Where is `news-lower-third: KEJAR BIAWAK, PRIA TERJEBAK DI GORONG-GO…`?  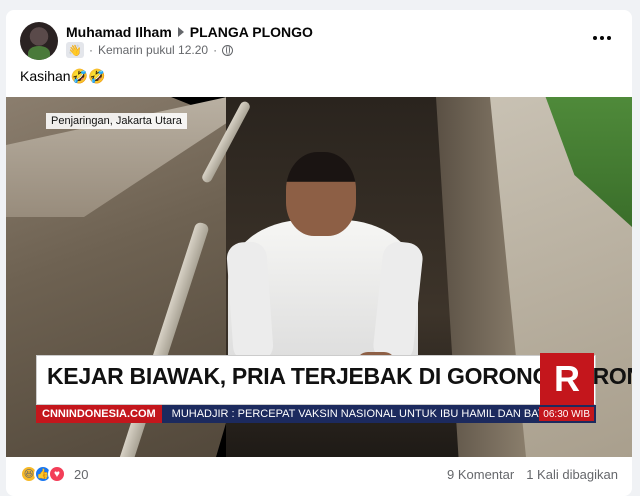 news-lower-third: KEJAR BIAWAK, PRIA TERJEBAK DI GORONG-GO… is located at coordinates (334, 380).